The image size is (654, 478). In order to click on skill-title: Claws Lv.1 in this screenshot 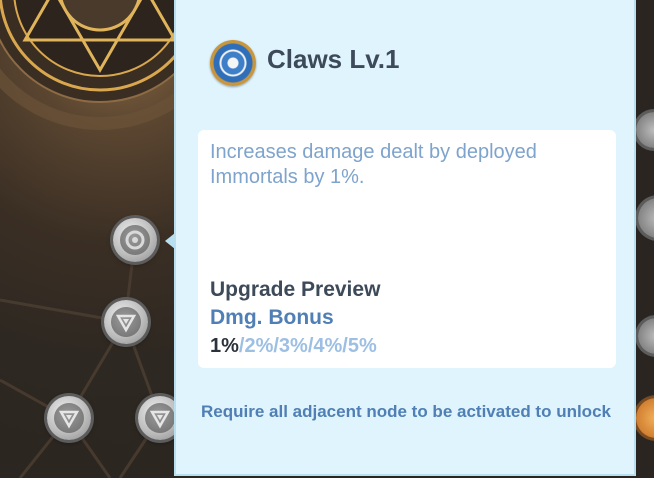, I will do `click(333, 59)`.